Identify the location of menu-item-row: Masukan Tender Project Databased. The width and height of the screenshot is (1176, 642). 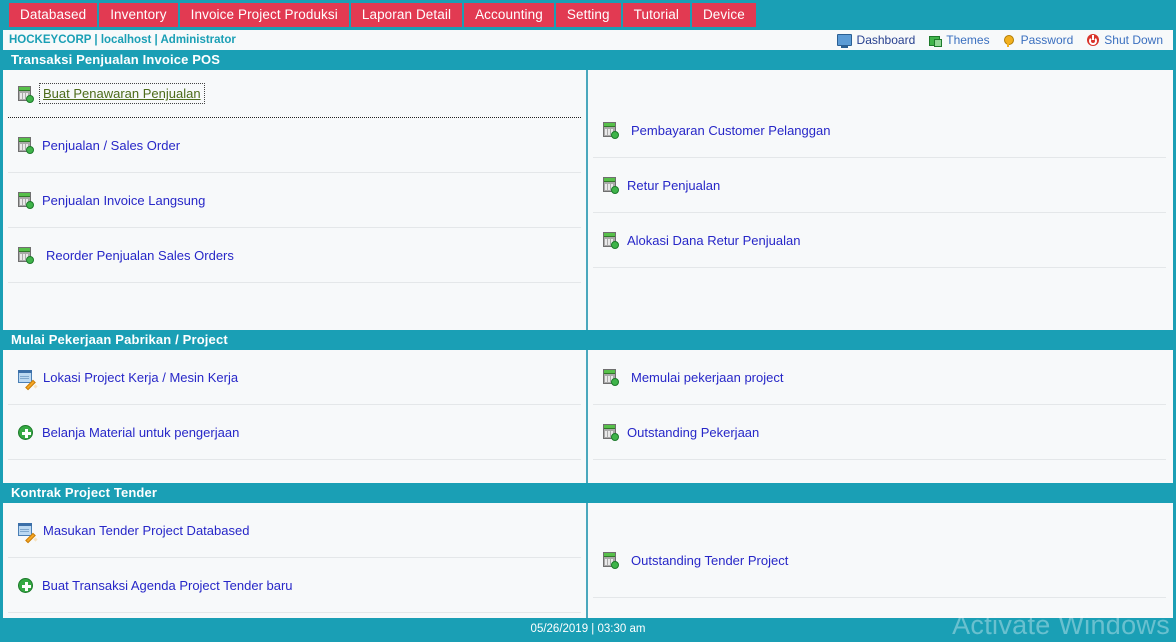
(294, 530).